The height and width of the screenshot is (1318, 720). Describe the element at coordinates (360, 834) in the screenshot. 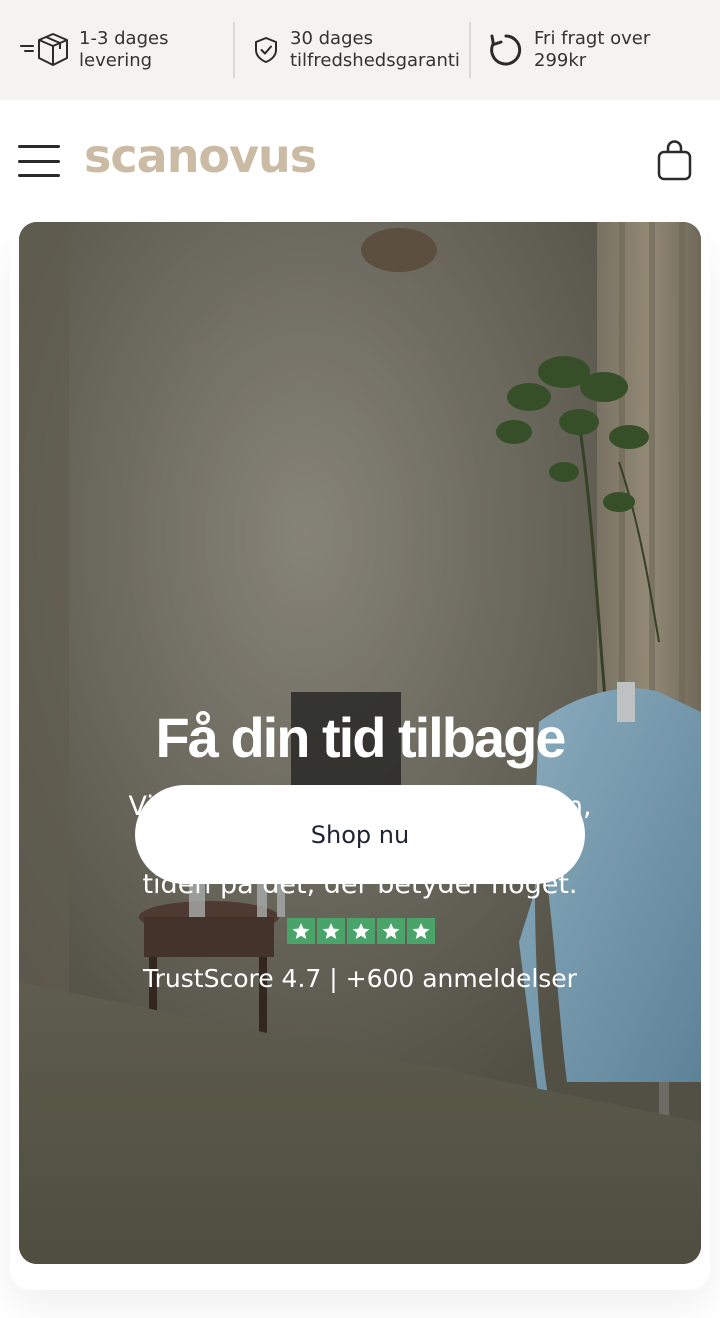

I see `shop-now-button: Shop nu` at that location.